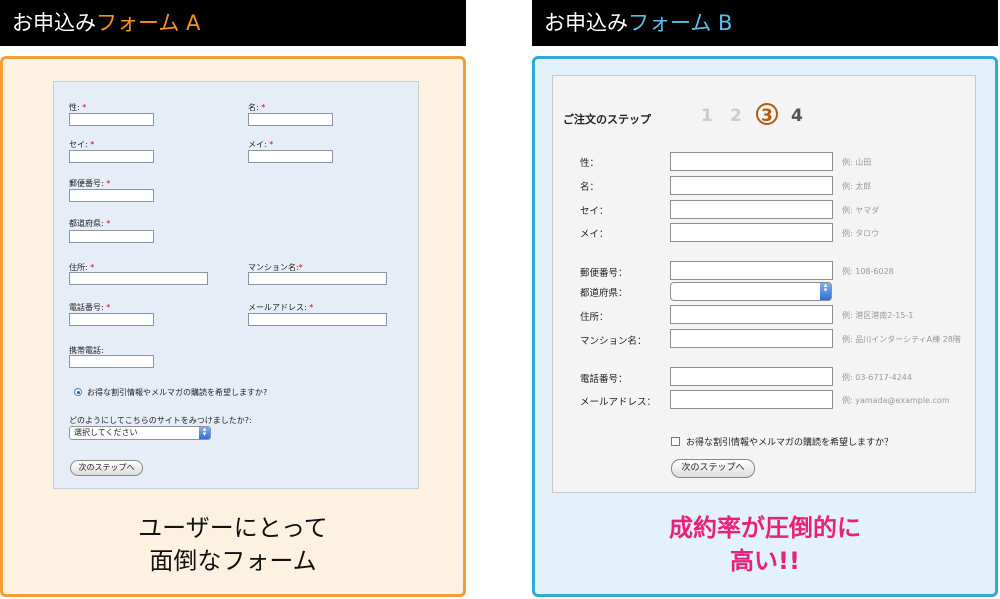 The image size is (1000, 599). I want to click on newsletter-radio, so click(78, 392).